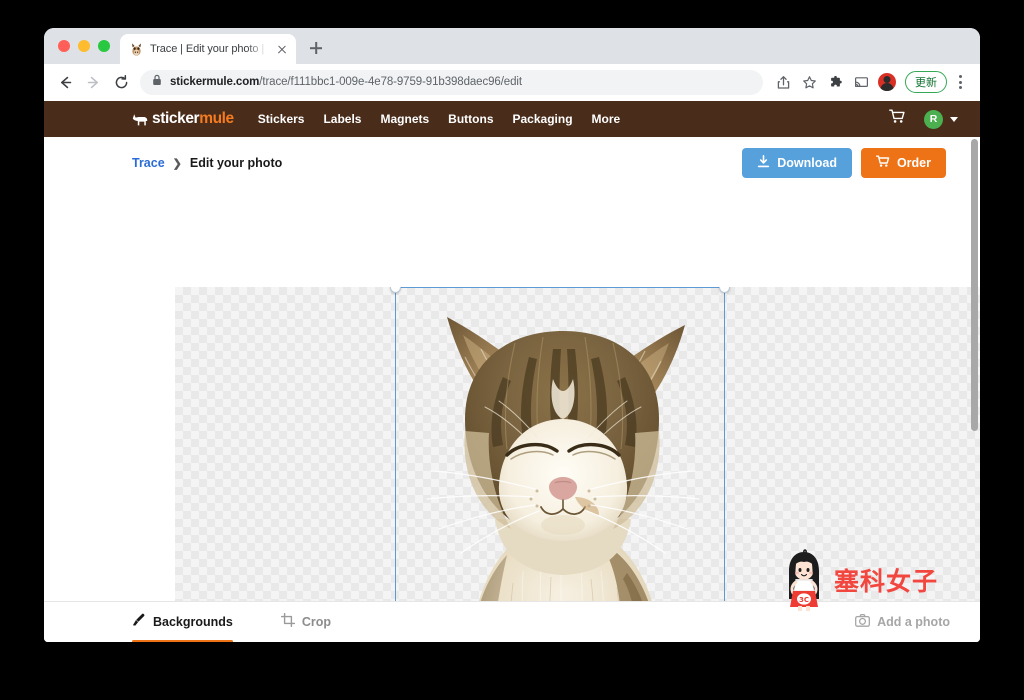 This screenshot has width=1024, height=700. What do you see at coordinates (933, 119) in the screenshot?
I see `user-avatar: R` at bounding box center [933, 119].